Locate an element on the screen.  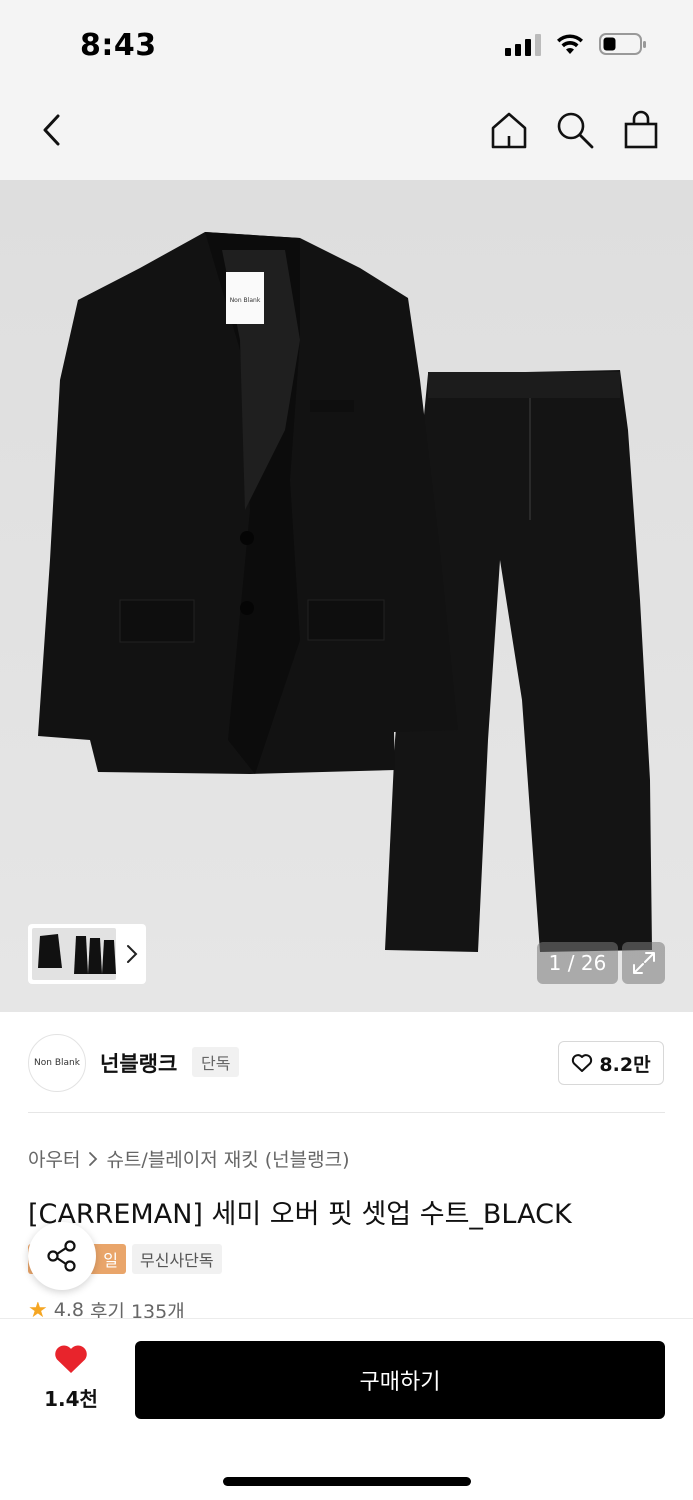
home-button is located at coordinates (509, 130).